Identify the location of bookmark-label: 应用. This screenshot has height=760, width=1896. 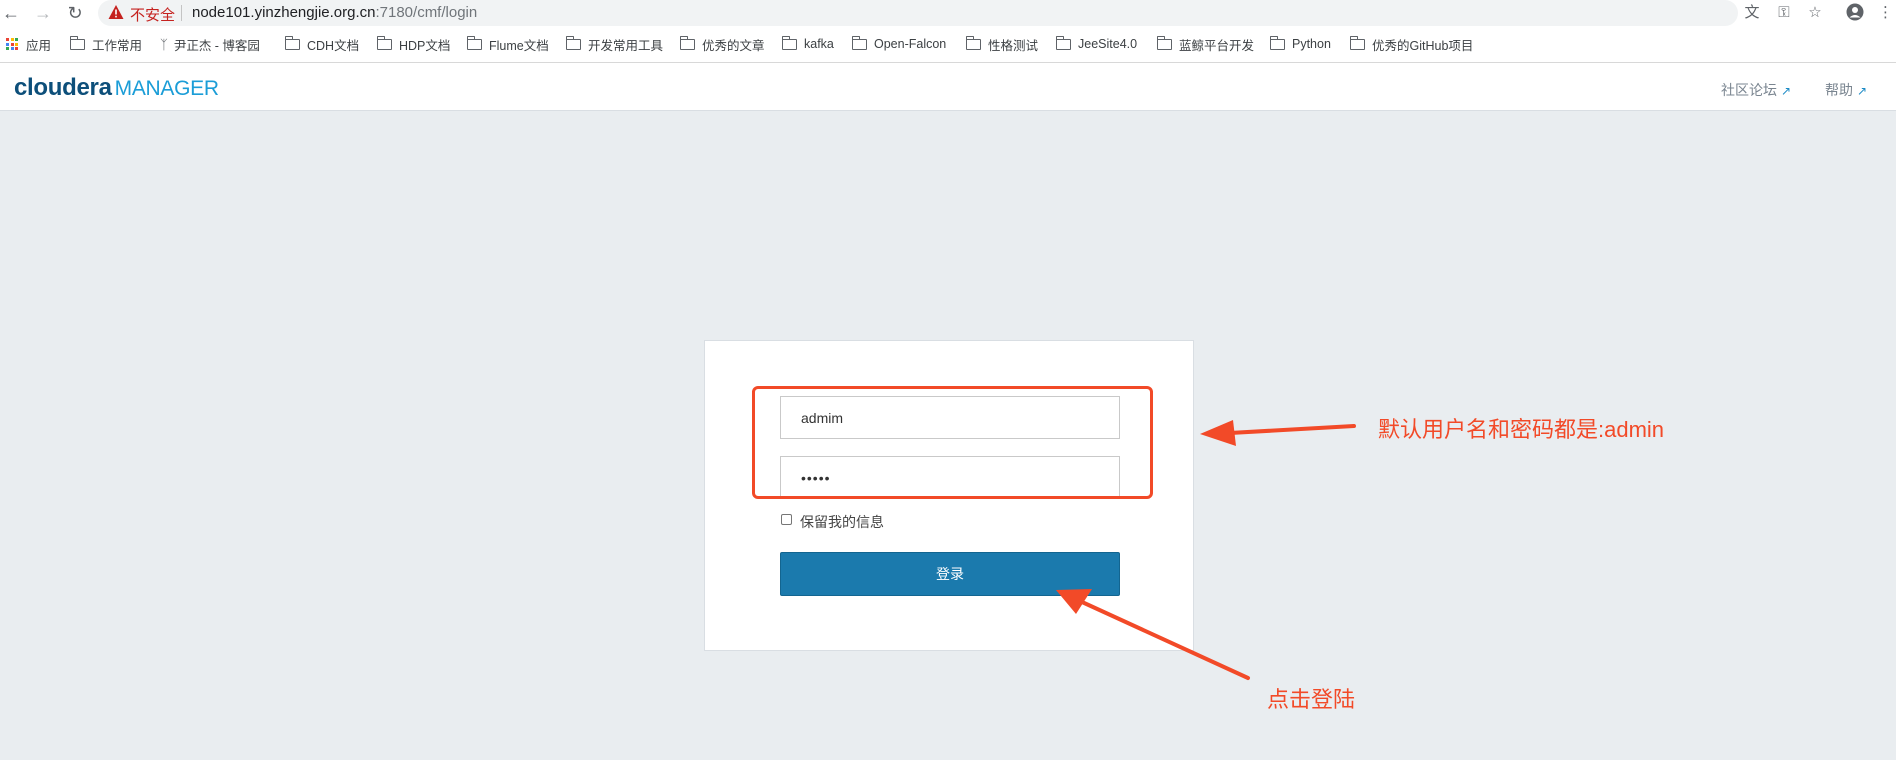
(39, 45).